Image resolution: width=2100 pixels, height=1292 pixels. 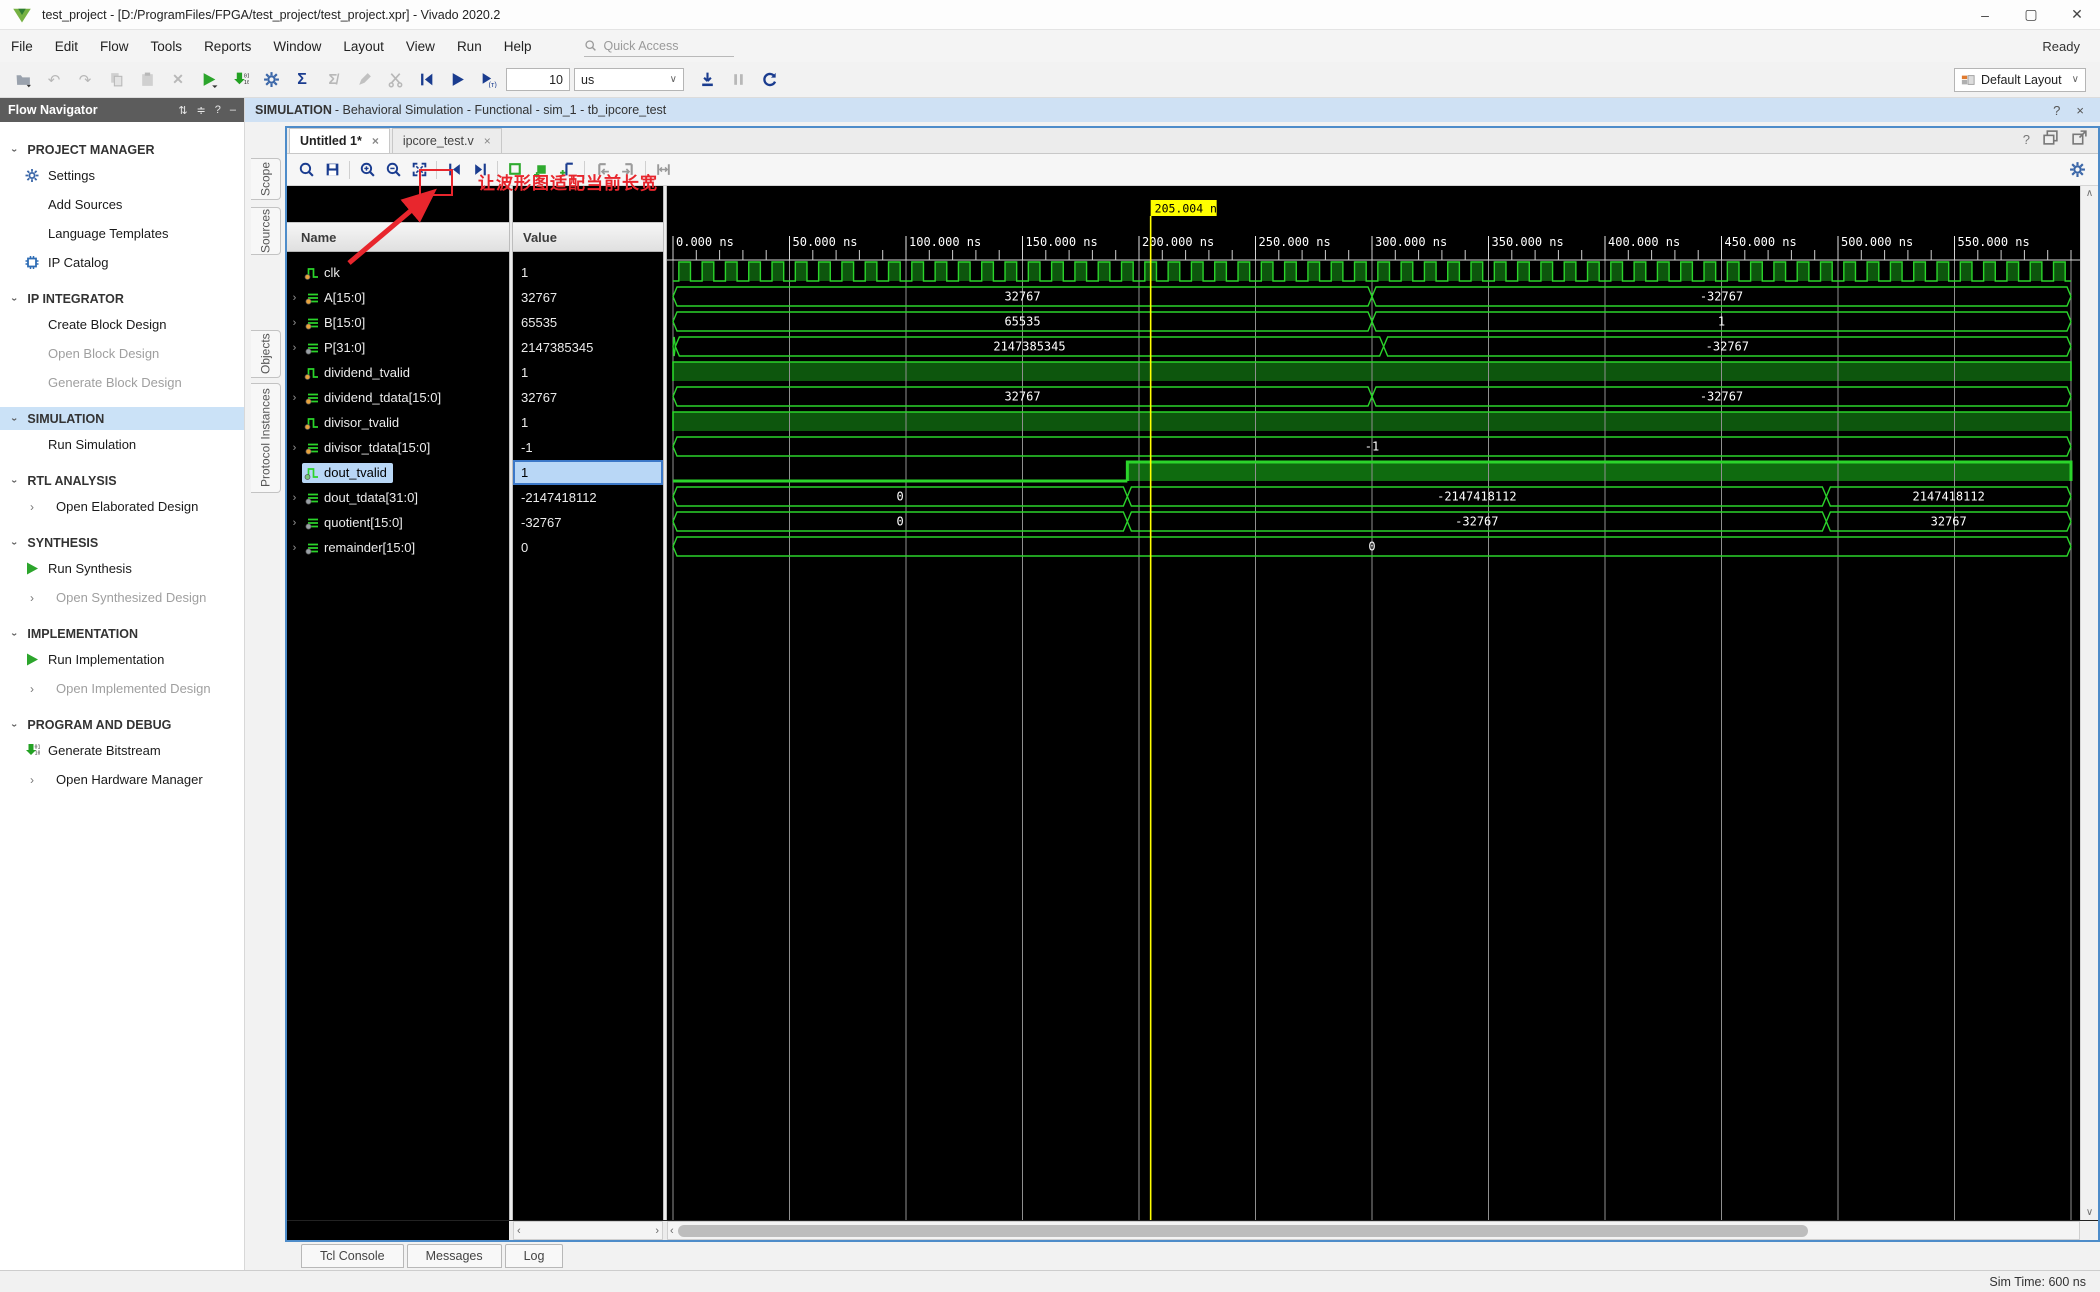 I want to click on flow-item-run-simulation: Run Simulation, so click(x=122, y=444).